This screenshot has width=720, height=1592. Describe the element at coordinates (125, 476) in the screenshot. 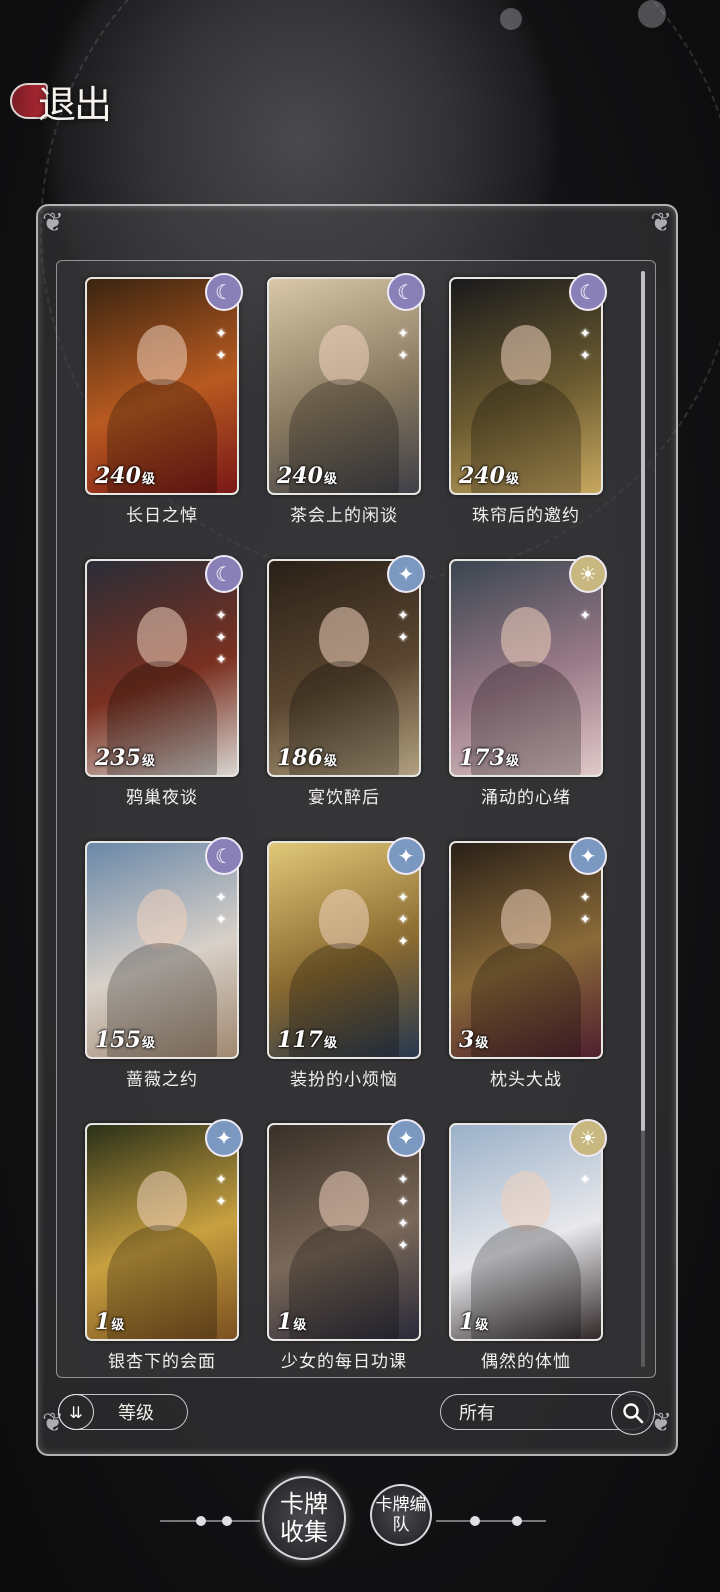

I see `card-level: 240级` at that location.